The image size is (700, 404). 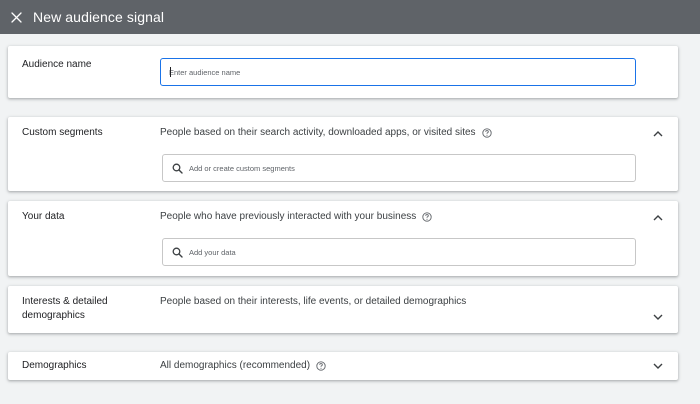 What do you see at coordinates (62, 132) in the screenshot?
I see `custom-segments-label: Custom segments` at bounding box center [62, 132].